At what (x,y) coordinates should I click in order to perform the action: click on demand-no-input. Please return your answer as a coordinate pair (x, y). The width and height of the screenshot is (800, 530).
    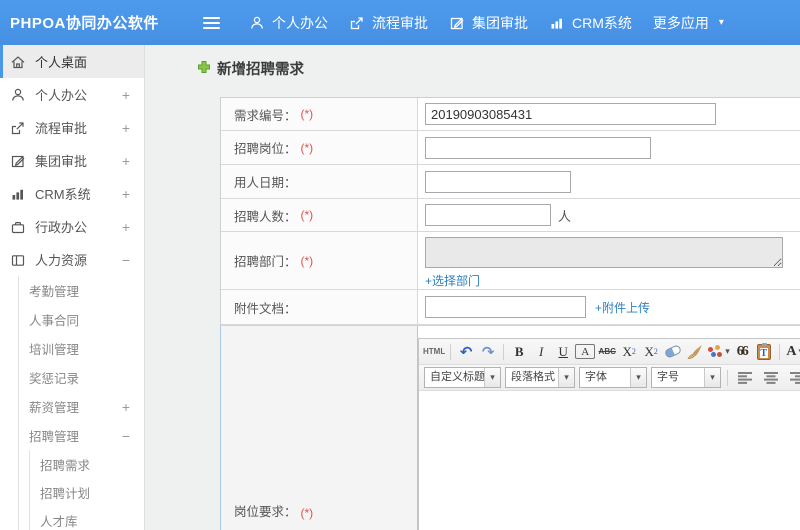
    Looking at the image, I should click on (570, 114).